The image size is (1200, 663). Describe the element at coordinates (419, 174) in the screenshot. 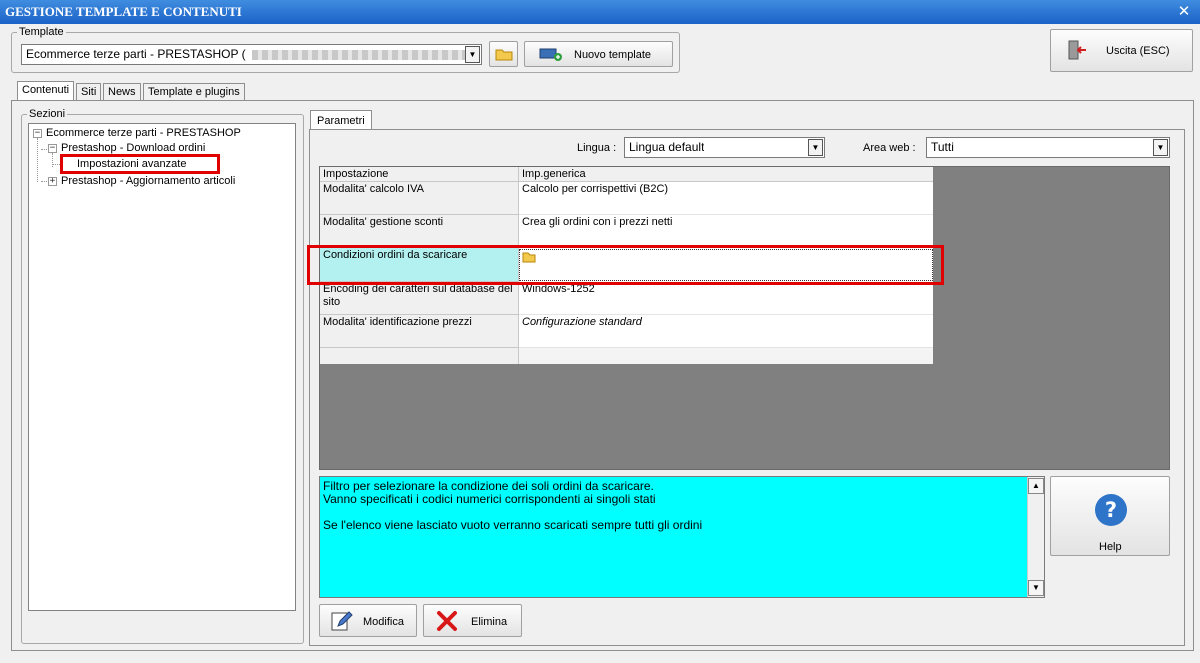

I see `column-header-impostazione: Impostazione` at that location.